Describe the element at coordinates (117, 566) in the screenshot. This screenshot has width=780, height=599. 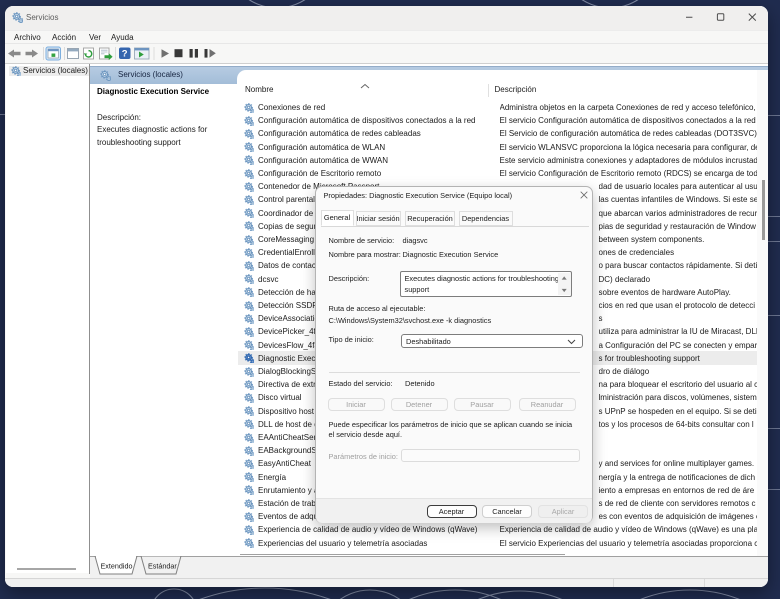
I see `svg-text: Extendido` at that location.